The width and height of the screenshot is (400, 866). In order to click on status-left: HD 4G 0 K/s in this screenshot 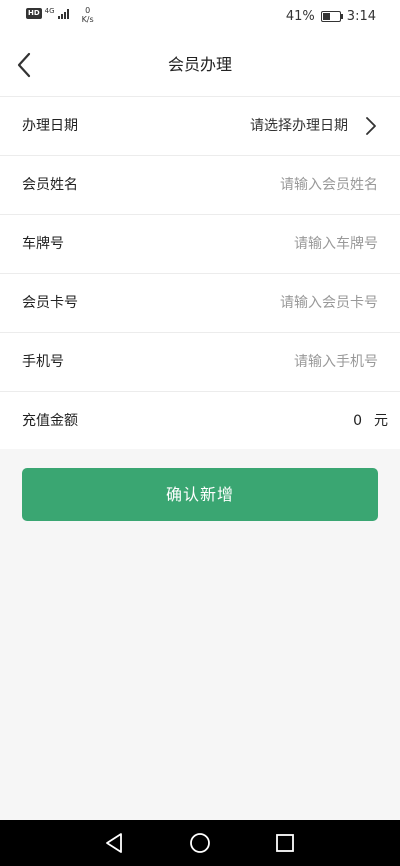, I will do `click(60, 16)`.